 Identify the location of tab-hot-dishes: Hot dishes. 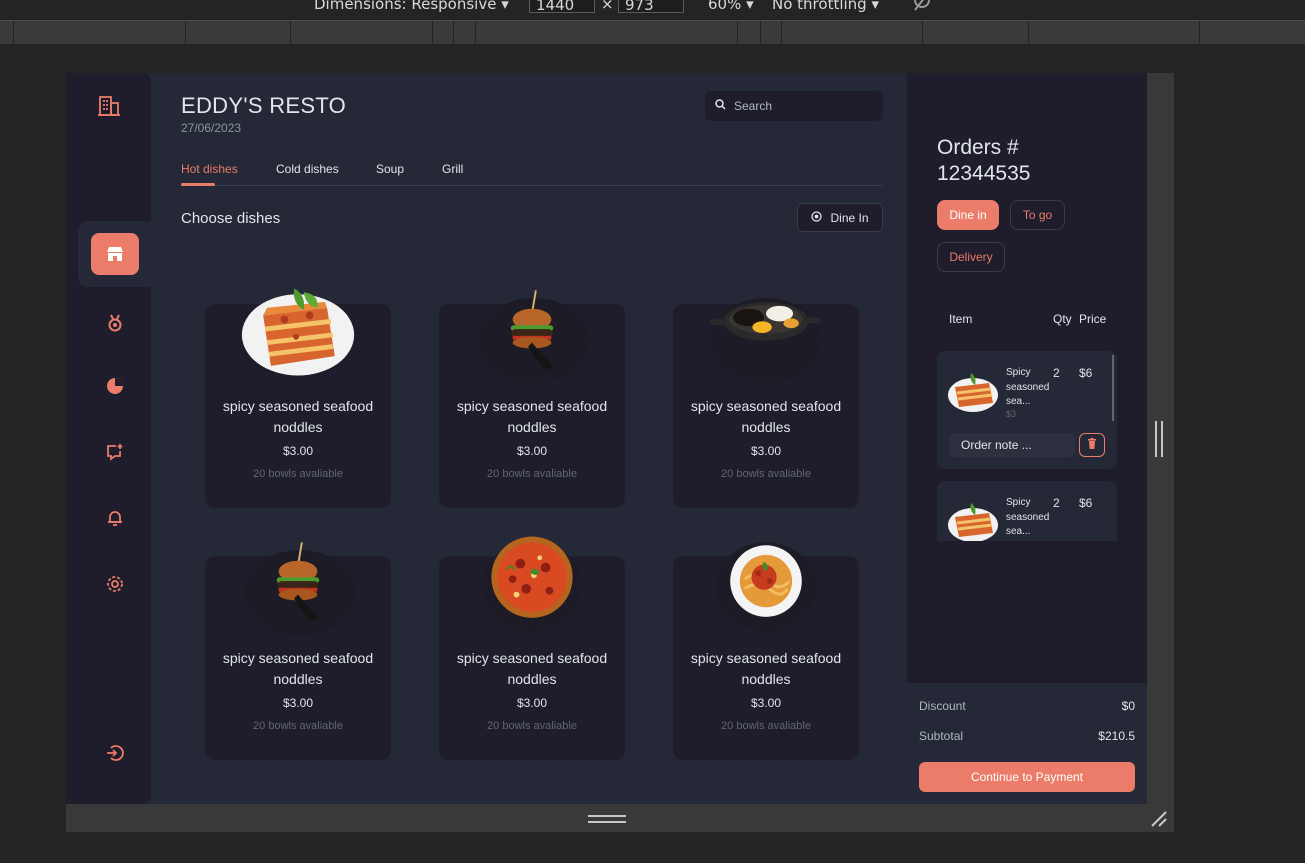
(209, 169).